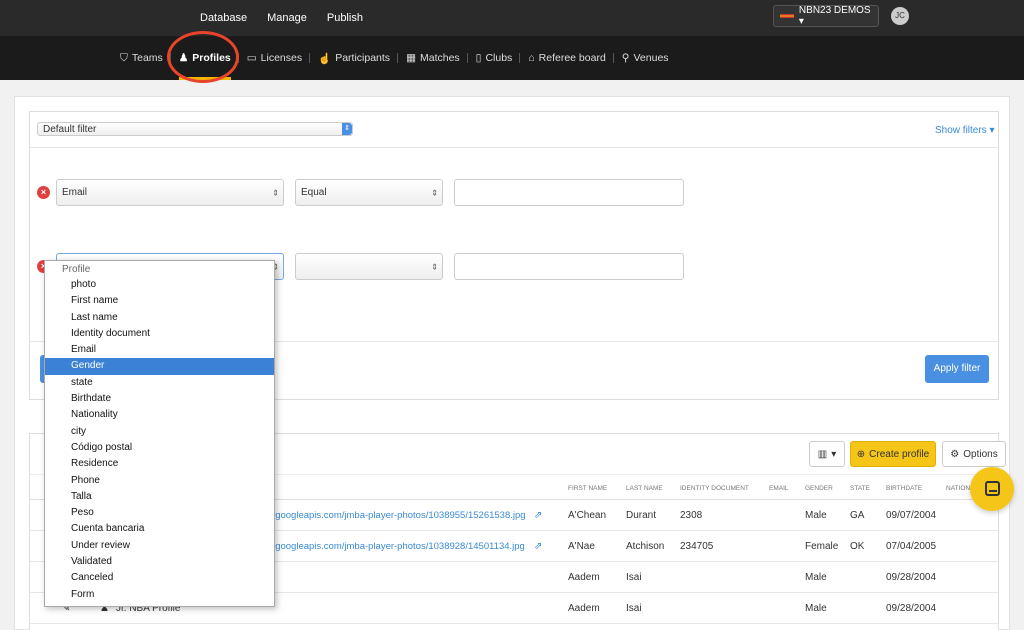  Describe the element at coordinates (779, 488) in the screenshot. I see `col-email: EMAIL` at that location.